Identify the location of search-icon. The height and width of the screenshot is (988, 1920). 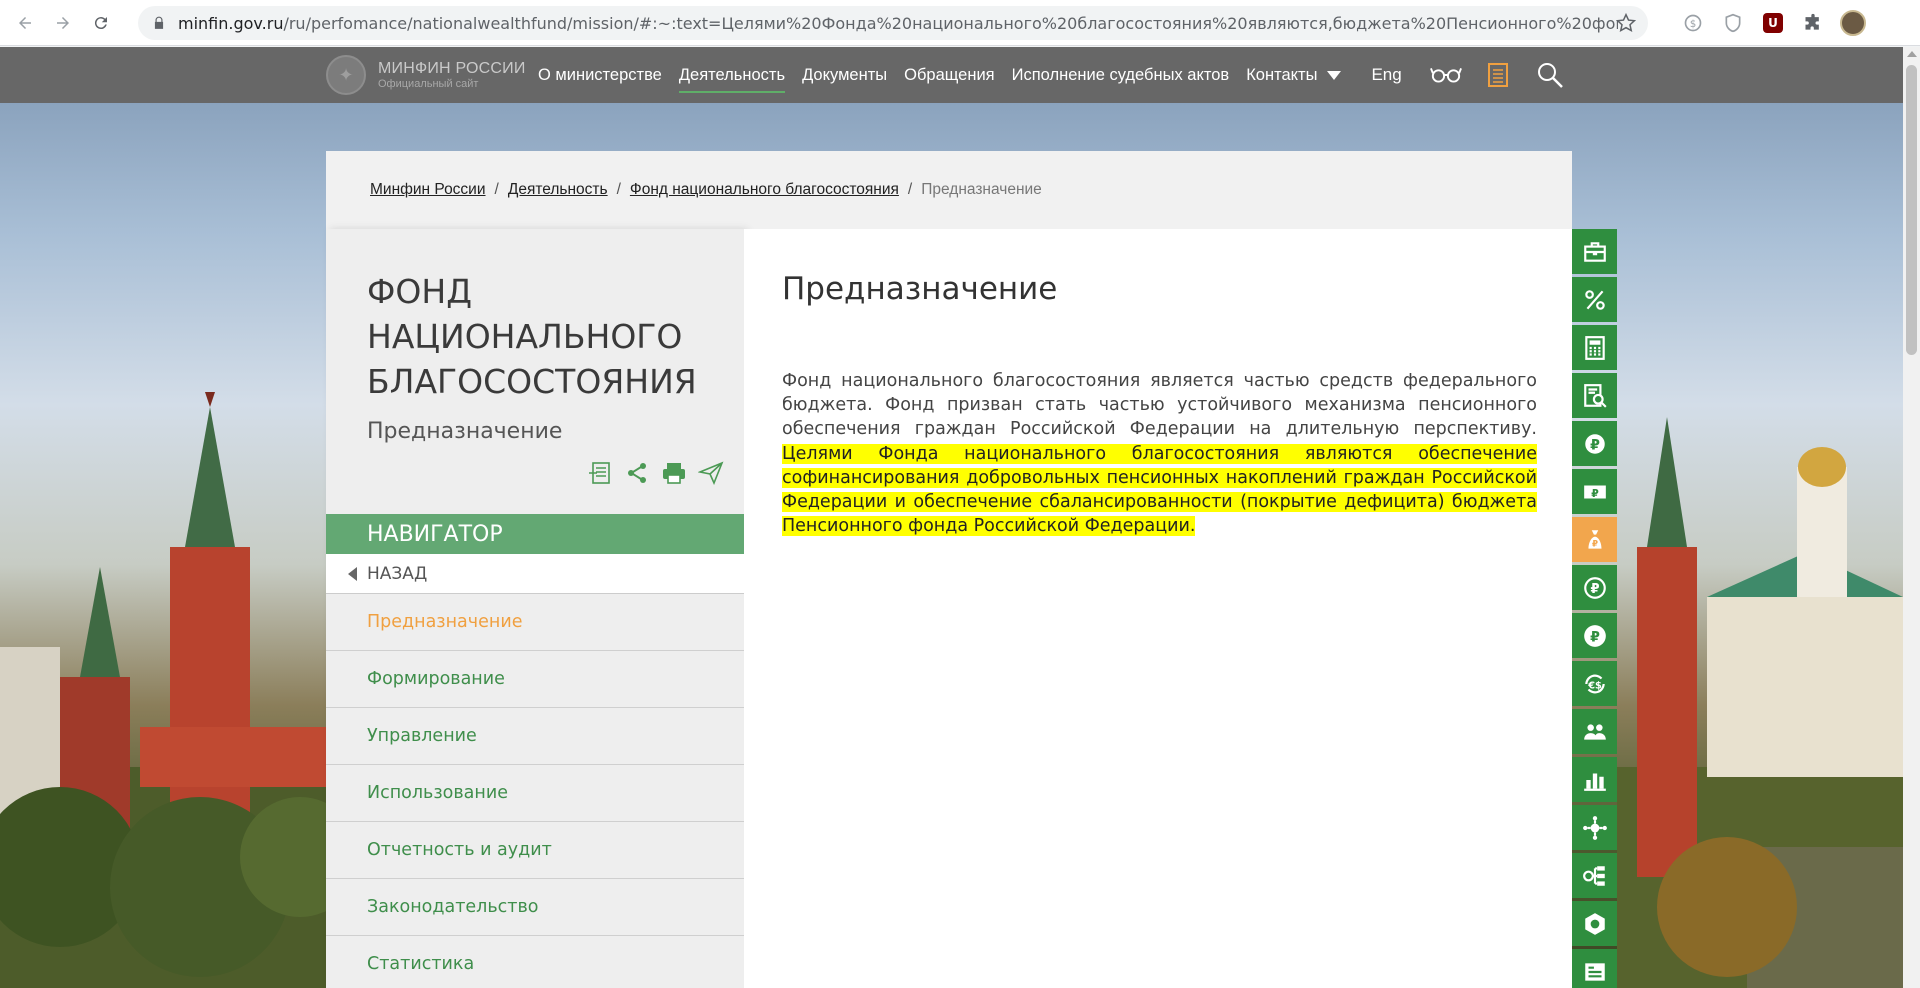
(1550, 75).